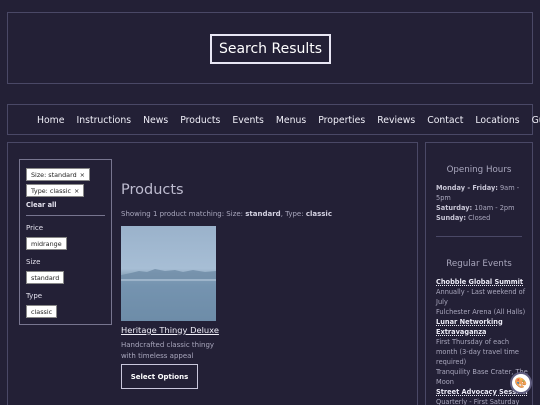 The width and height of the screenshot is (540, 405). What do you see at coordinates (478, 193) in the screenshot?
I see `hours-row: Monday - Friday: 9am - 5pm` at bounding box center [478, 193].